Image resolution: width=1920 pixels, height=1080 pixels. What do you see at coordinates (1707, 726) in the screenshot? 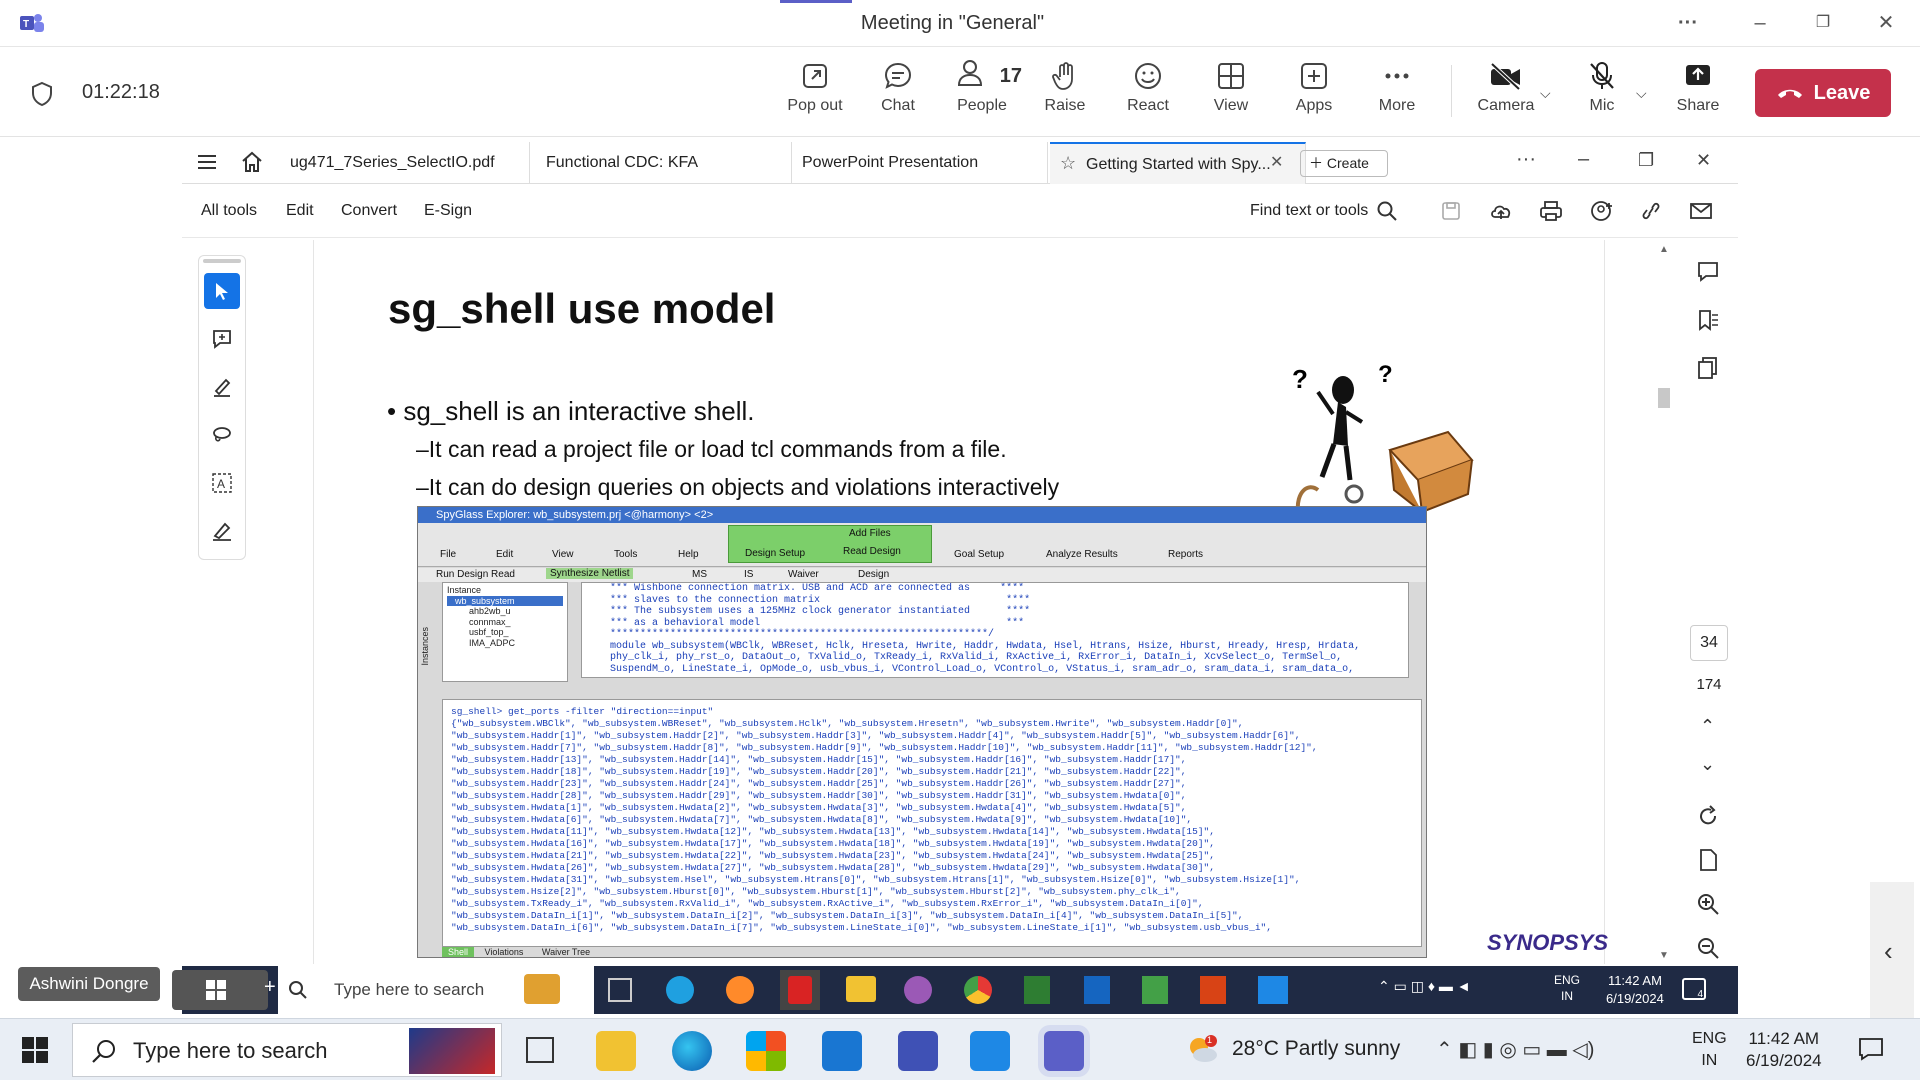
I see `previous-page-icon: ⌃` at bounding box center [1707, 726].